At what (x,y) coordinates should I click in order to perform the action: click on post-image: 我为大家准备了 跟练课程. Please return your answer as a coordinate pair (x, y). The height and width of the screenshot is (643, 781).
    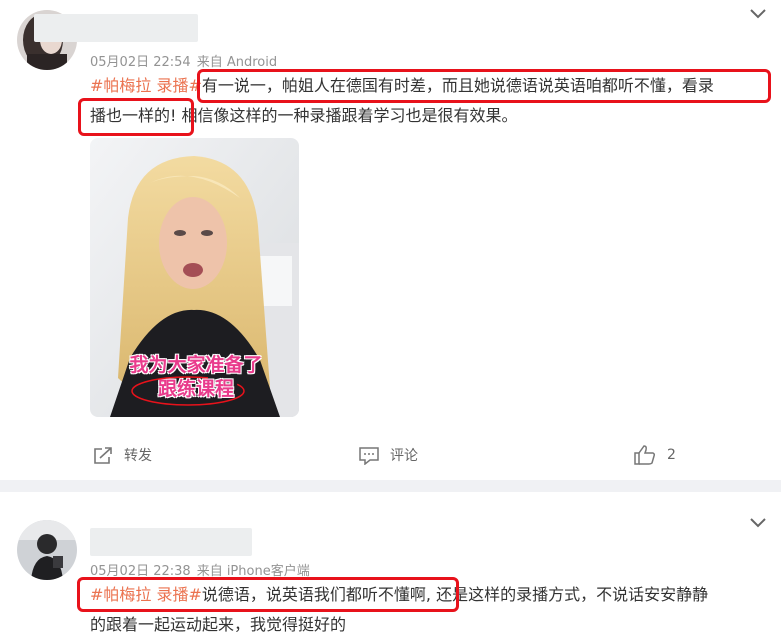
    Looking at the image, I should click on (194, 277).